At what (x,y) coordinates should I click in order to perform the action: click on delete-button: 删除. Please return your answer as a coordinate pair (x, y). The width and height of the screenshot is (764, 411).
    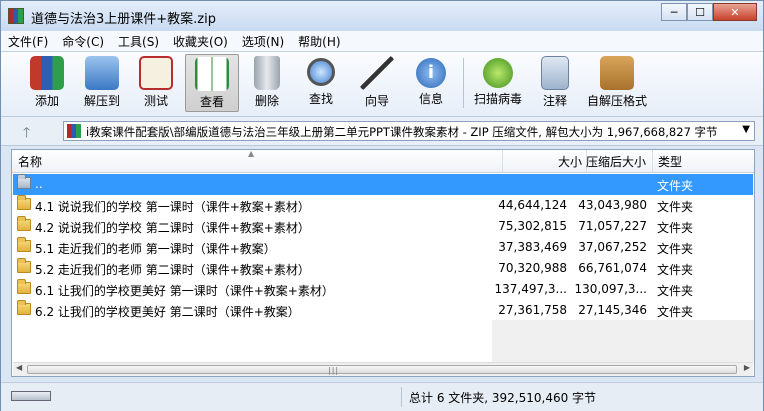
    Looking at the image, I should click on (267, 83).